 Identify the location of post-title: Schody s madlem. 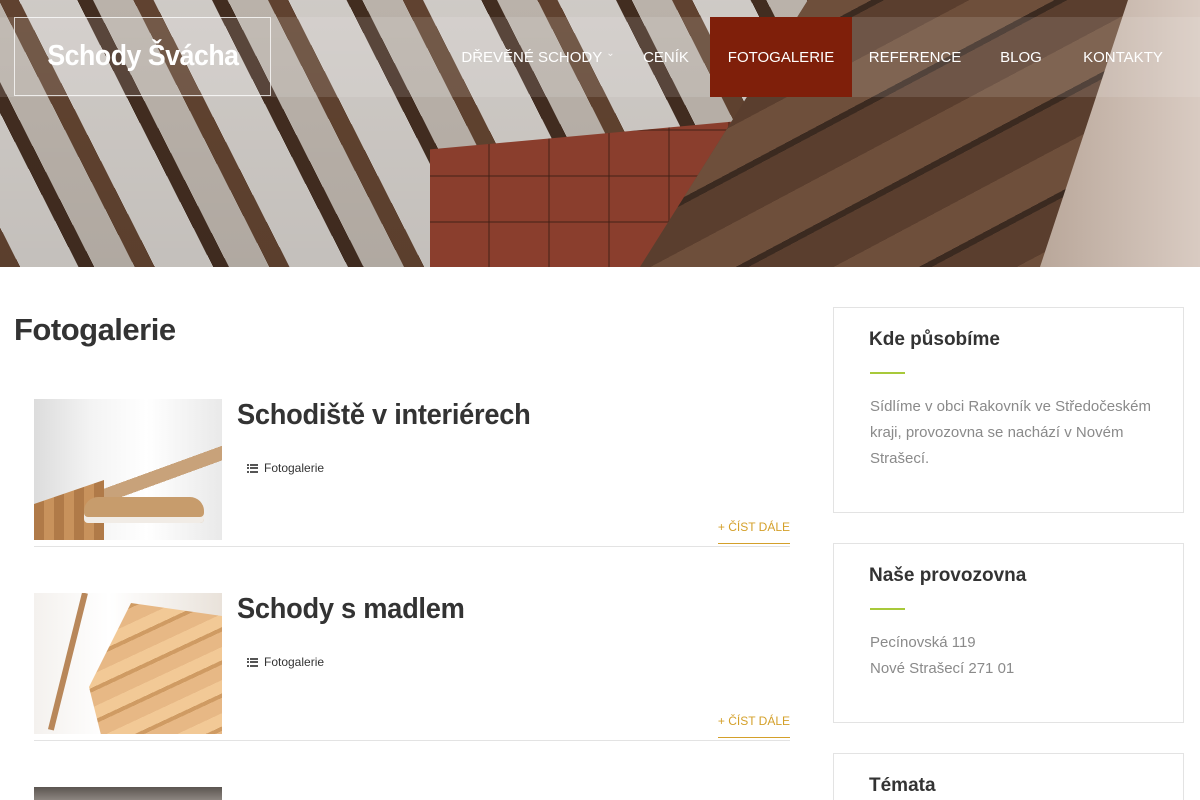
(351, 609).